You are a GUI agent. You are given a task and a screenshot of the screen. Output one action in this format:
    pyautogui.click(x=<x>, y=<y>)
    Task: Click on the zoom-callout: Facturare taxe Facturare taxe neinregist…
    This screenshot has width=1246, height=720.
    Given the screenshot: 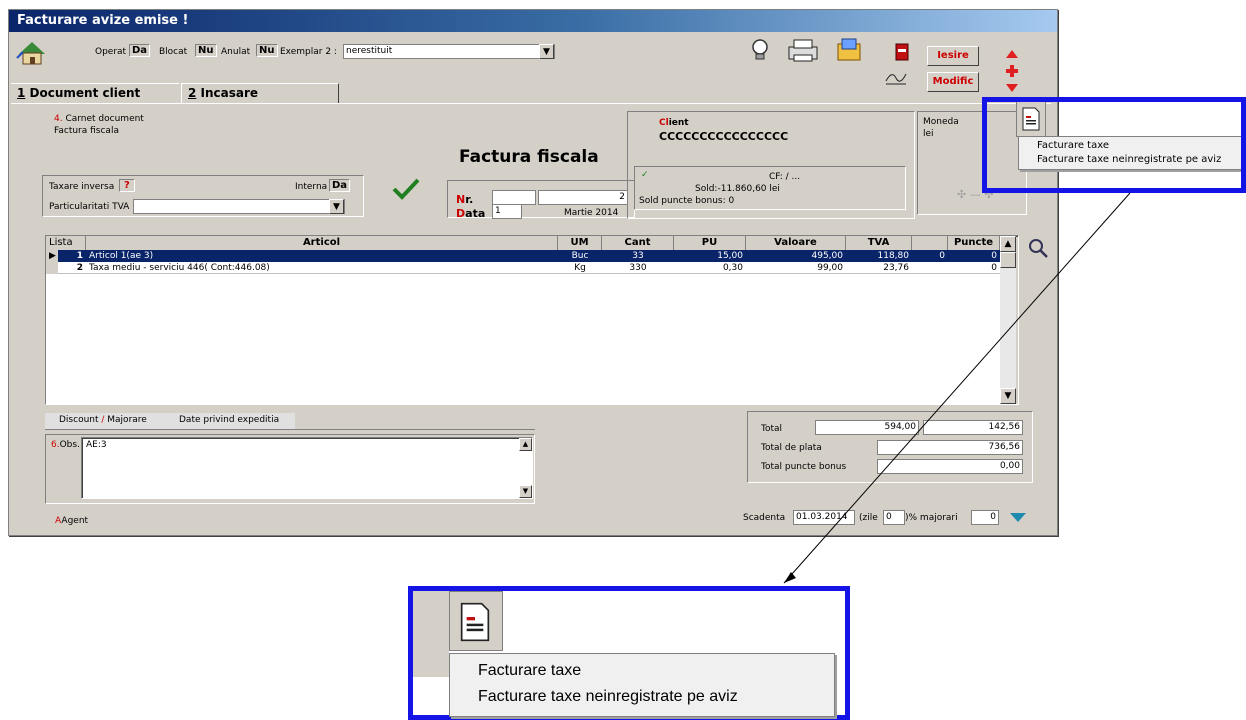 What is the action you would take?
    pyautogui.click(x=629, y=653)
    